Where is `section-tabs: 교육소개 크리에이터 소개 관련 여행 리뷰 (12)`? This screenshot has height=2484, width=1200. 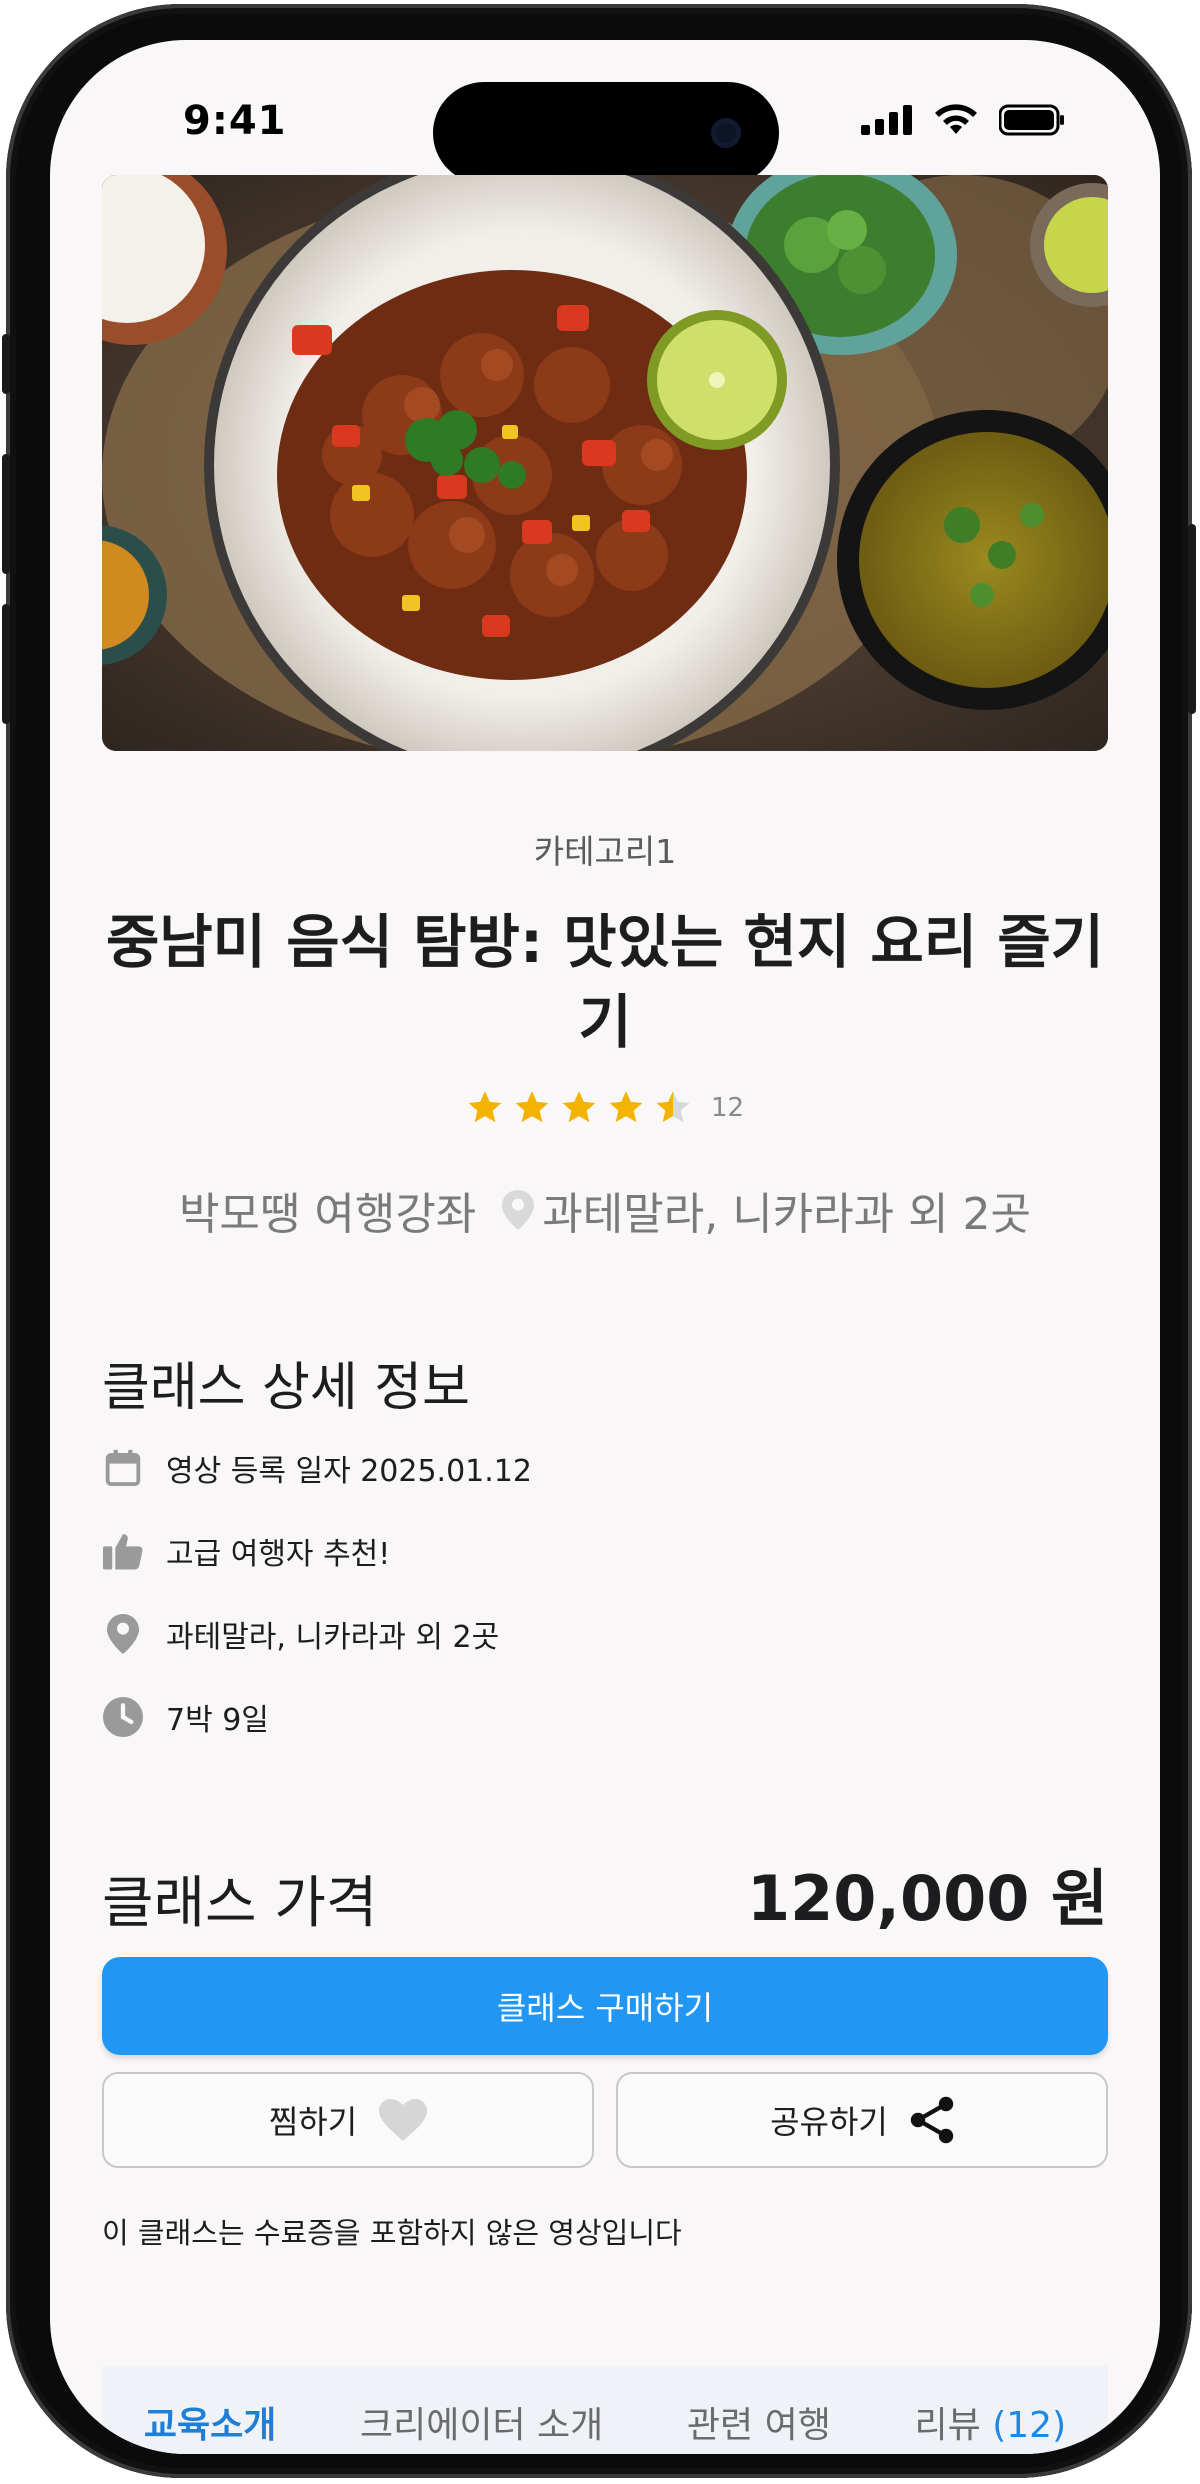 section-tabs: 교육소개 크리에이터 소개 관련 여행 리뷰 (12) is located at coordinates (605, 2410).